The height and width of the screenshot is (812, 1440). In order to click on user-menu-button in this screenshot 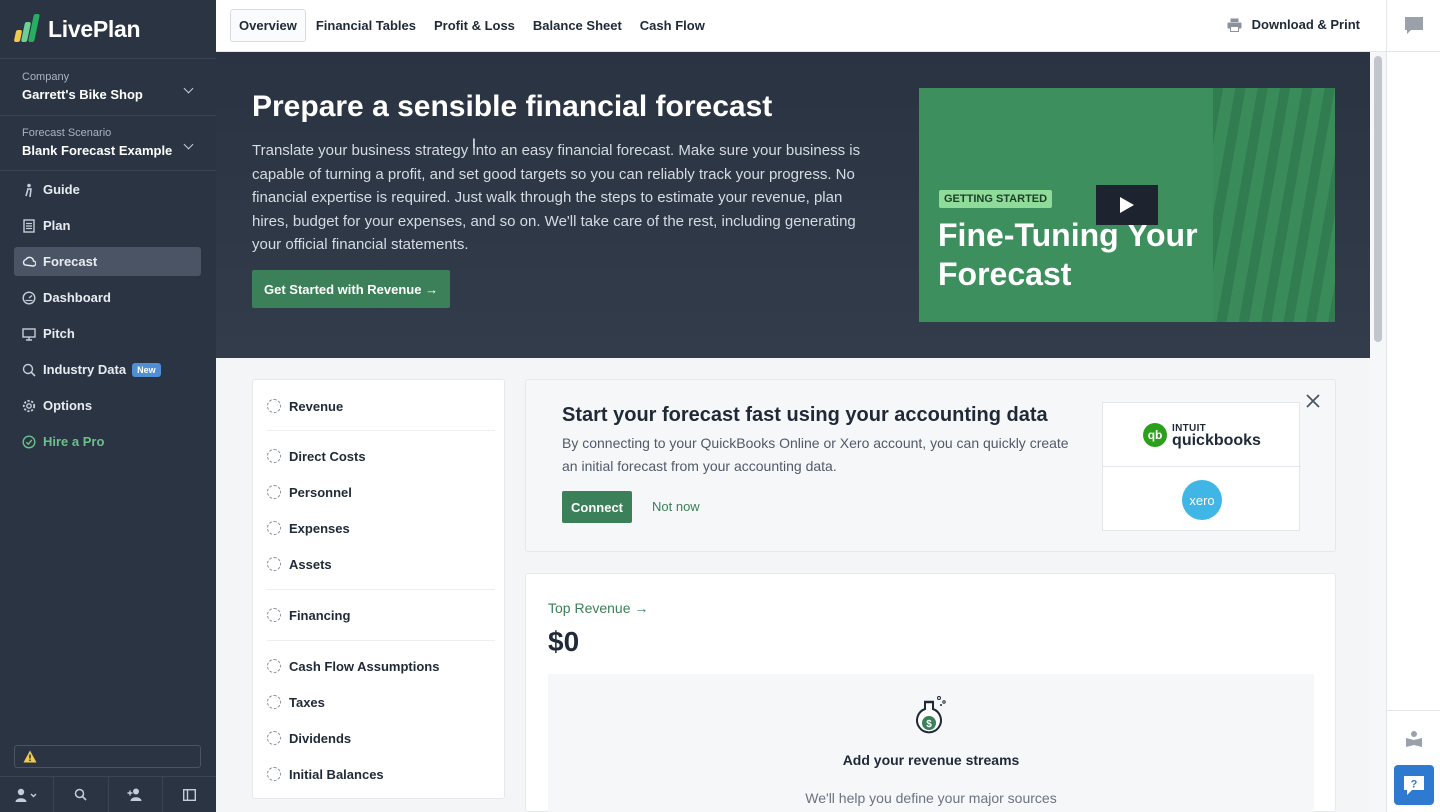, I will do `click(27, 794)`.